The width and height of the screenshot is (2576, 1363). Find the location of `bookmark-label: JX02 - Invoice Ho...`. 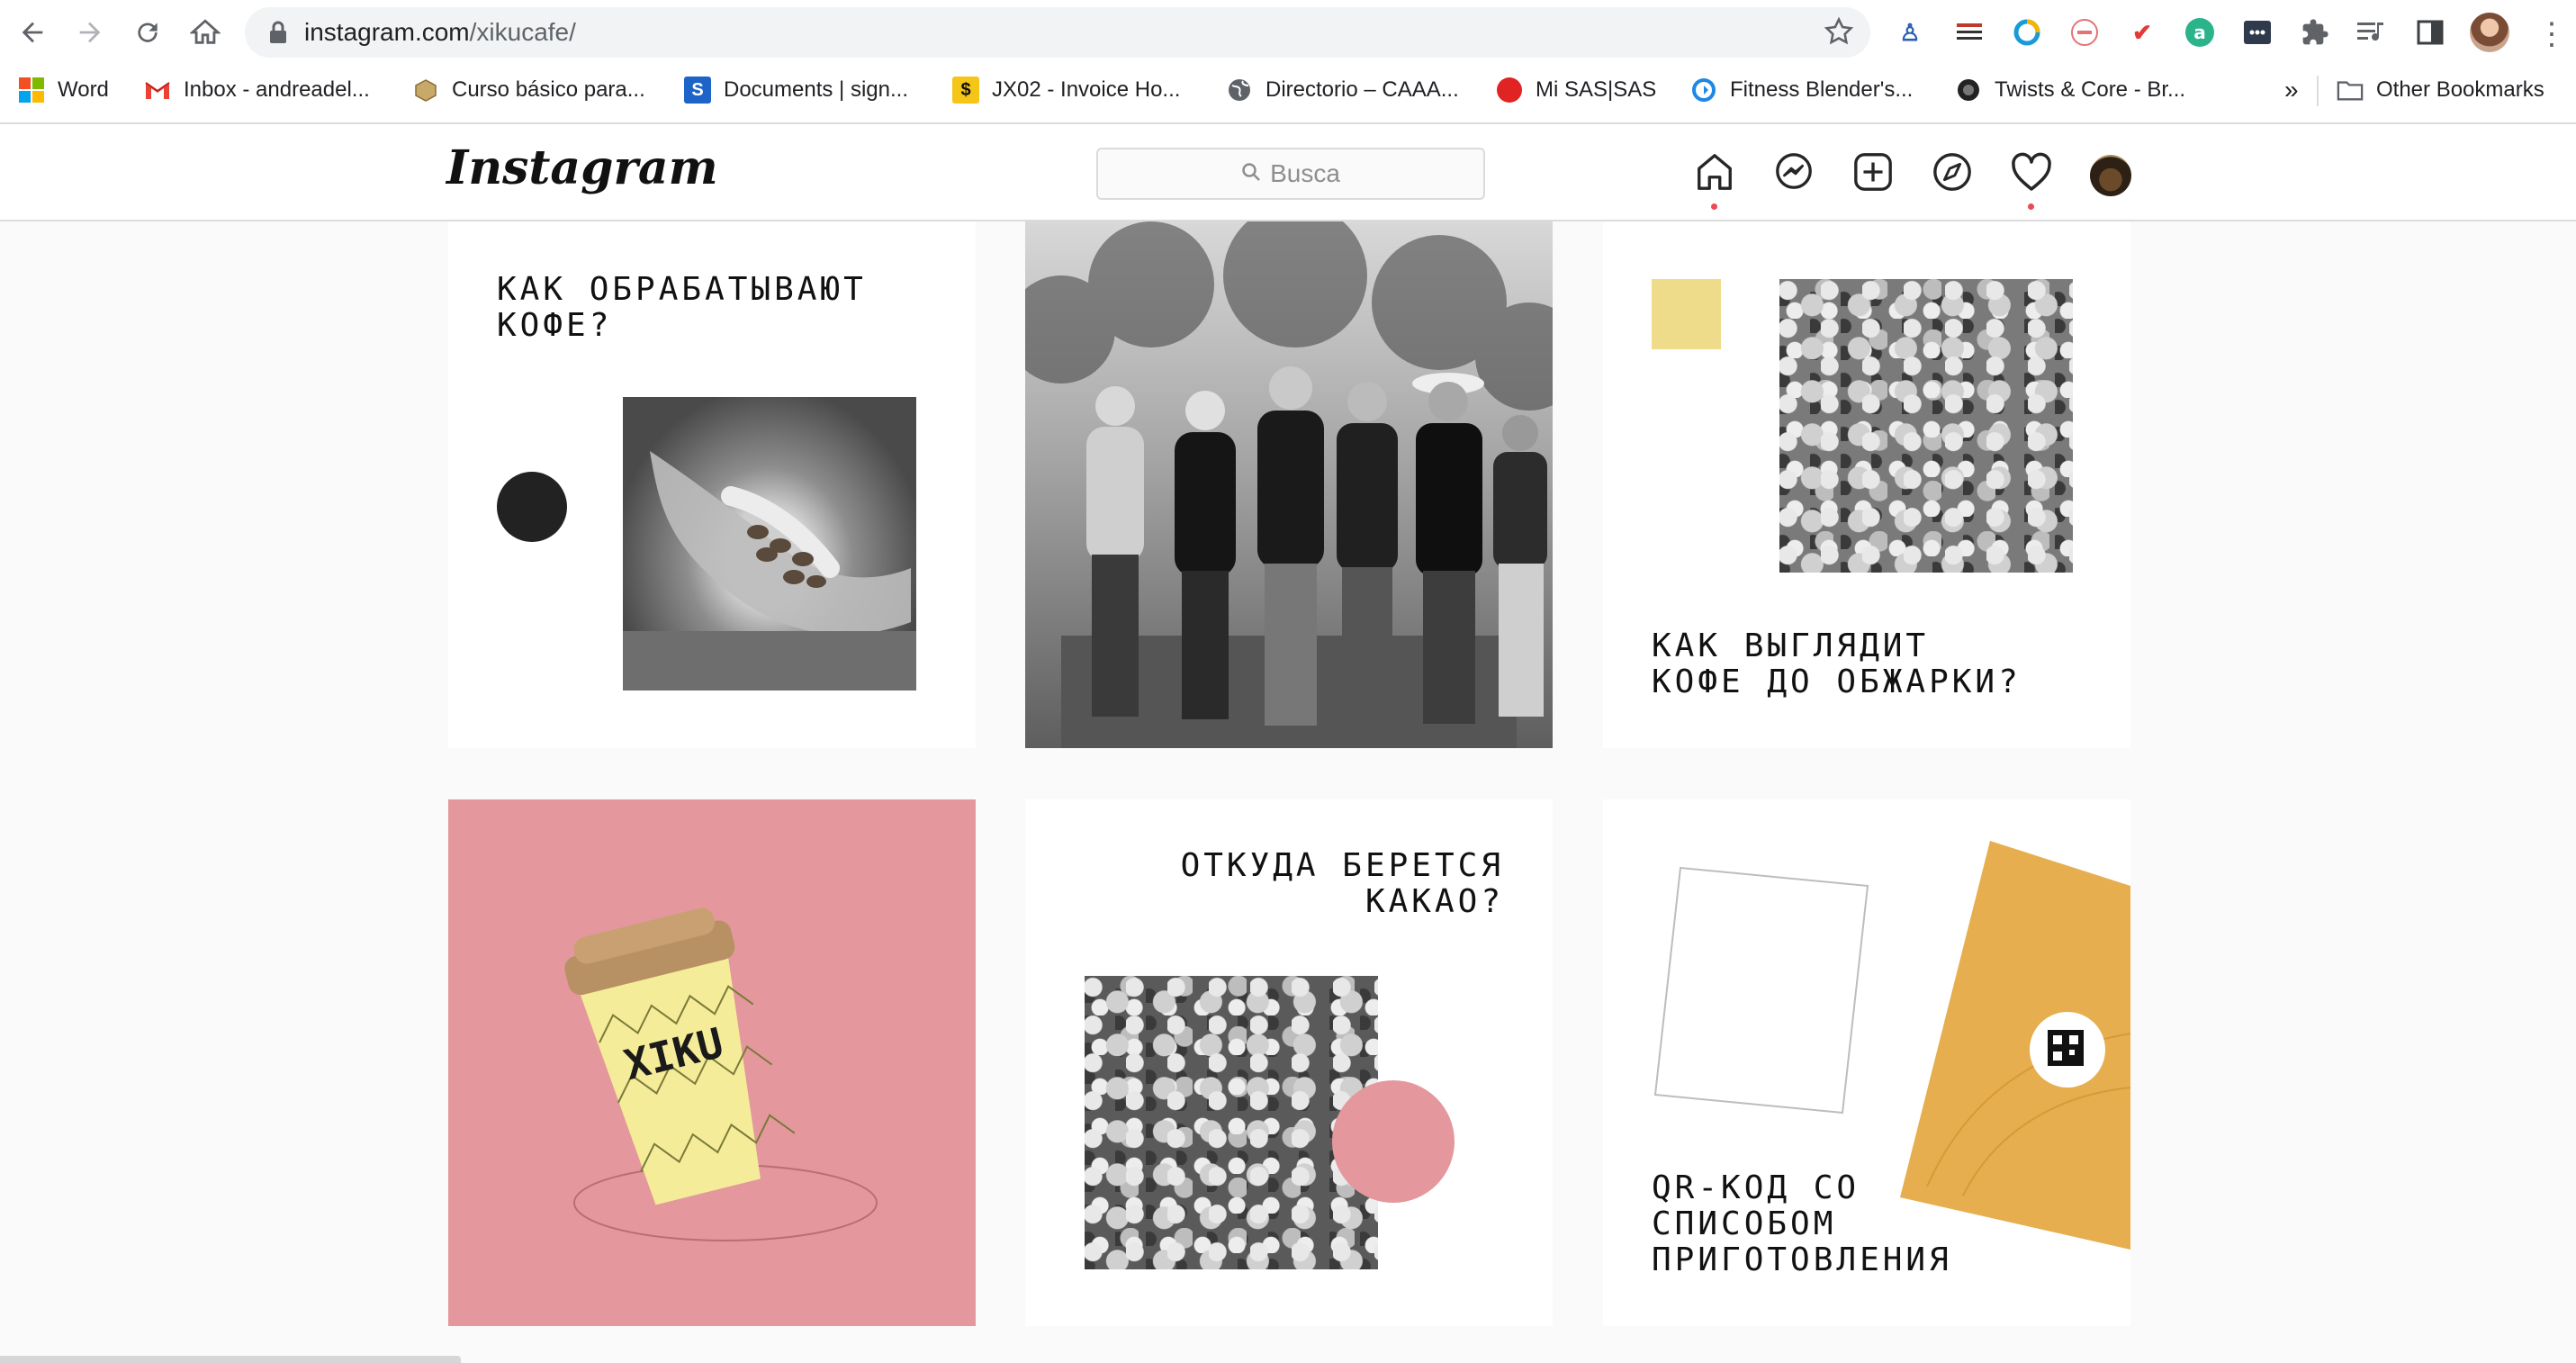

bookmark-label: JX02 - Invoice Ho... is located at coordinates (1086, 89).